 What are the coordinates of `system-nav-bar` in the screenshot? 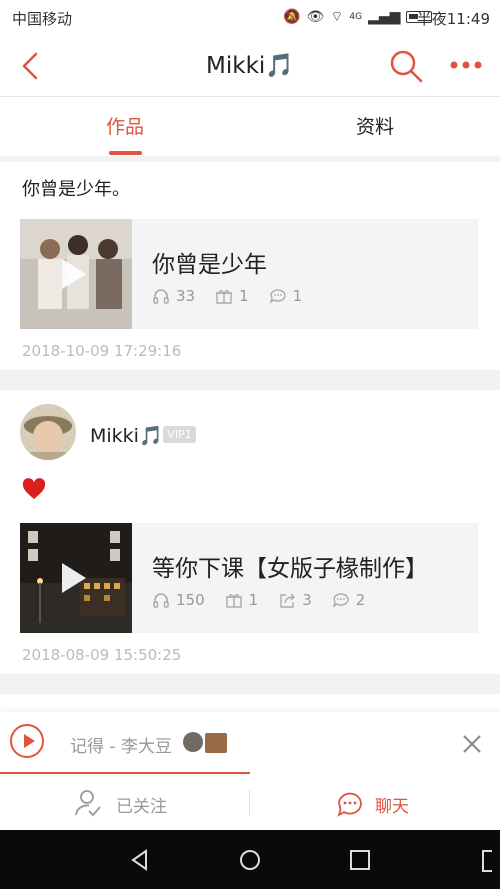 It's located at (250, 859).